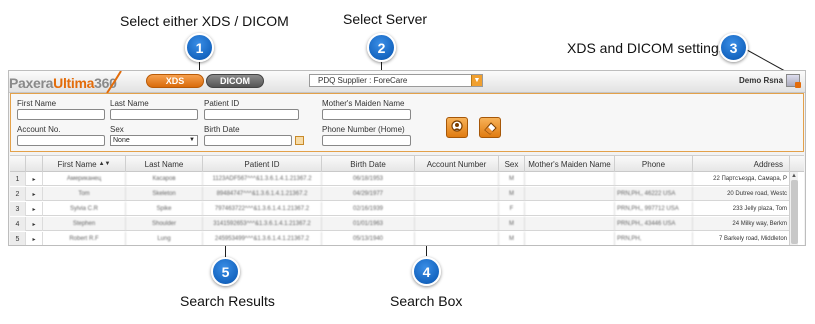  Describe the element at coordinates (426, 301) in the screenshot. I see `callout-4-label: Search Box` at that location.